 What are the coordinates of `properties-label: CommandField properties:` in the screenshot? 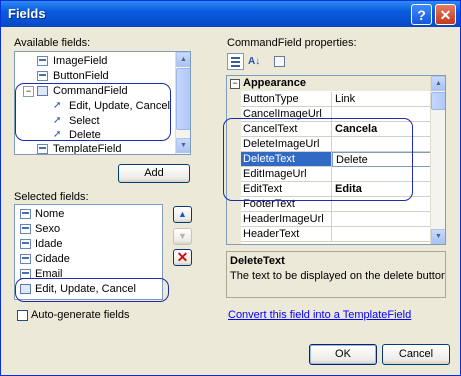 It's located at (292, 43).